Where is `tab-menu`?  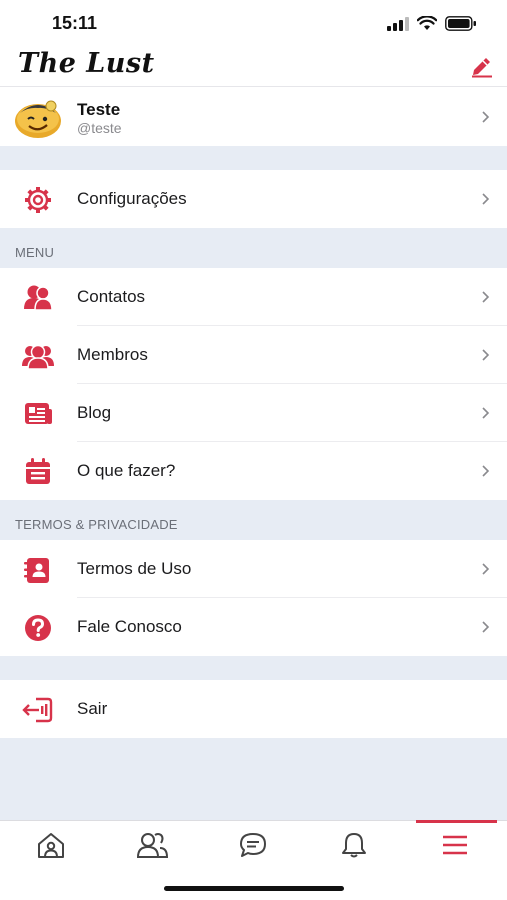
tab-menu is located at coordinates (454, 846).